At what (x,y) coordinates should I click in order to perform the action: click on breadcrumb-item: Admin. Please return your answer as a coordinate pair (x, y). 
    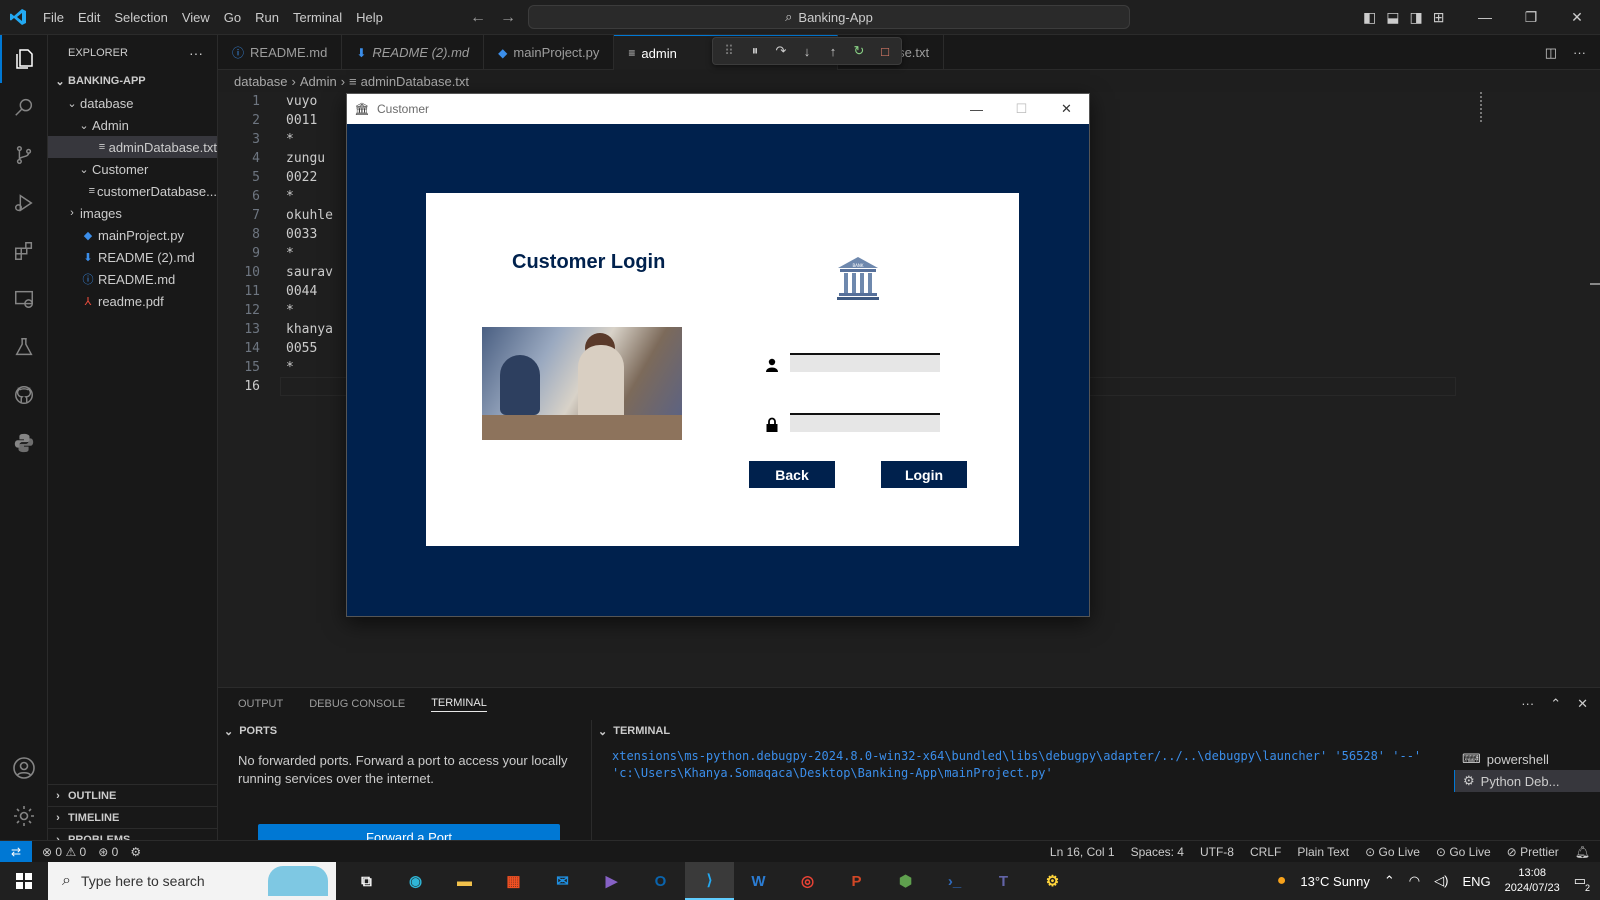
    Looking at the image, I should click on (318, 81).